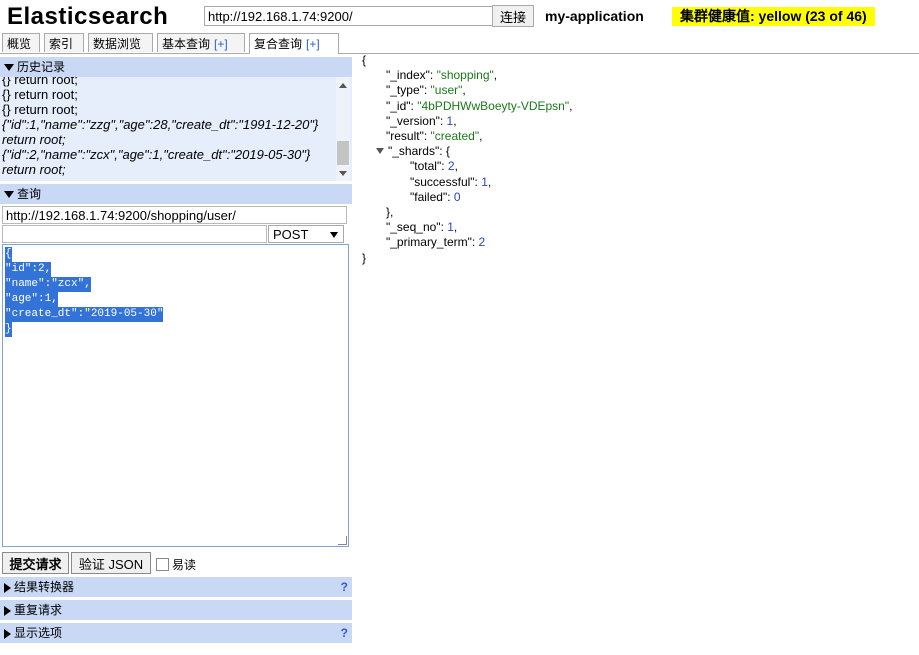  Describe the element at coordinates (364, 258) in the screenshot. I see `response-line: }` at that location.